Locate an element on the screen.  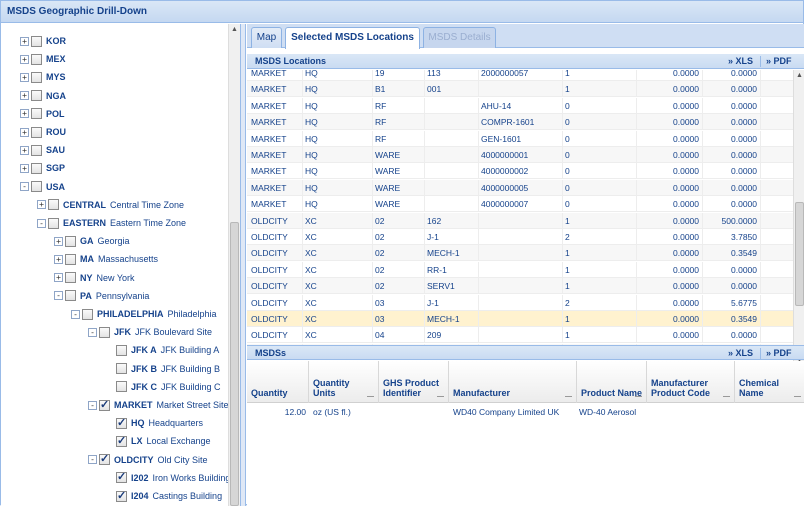
panel-splitter is located at coordinates (243, 265).